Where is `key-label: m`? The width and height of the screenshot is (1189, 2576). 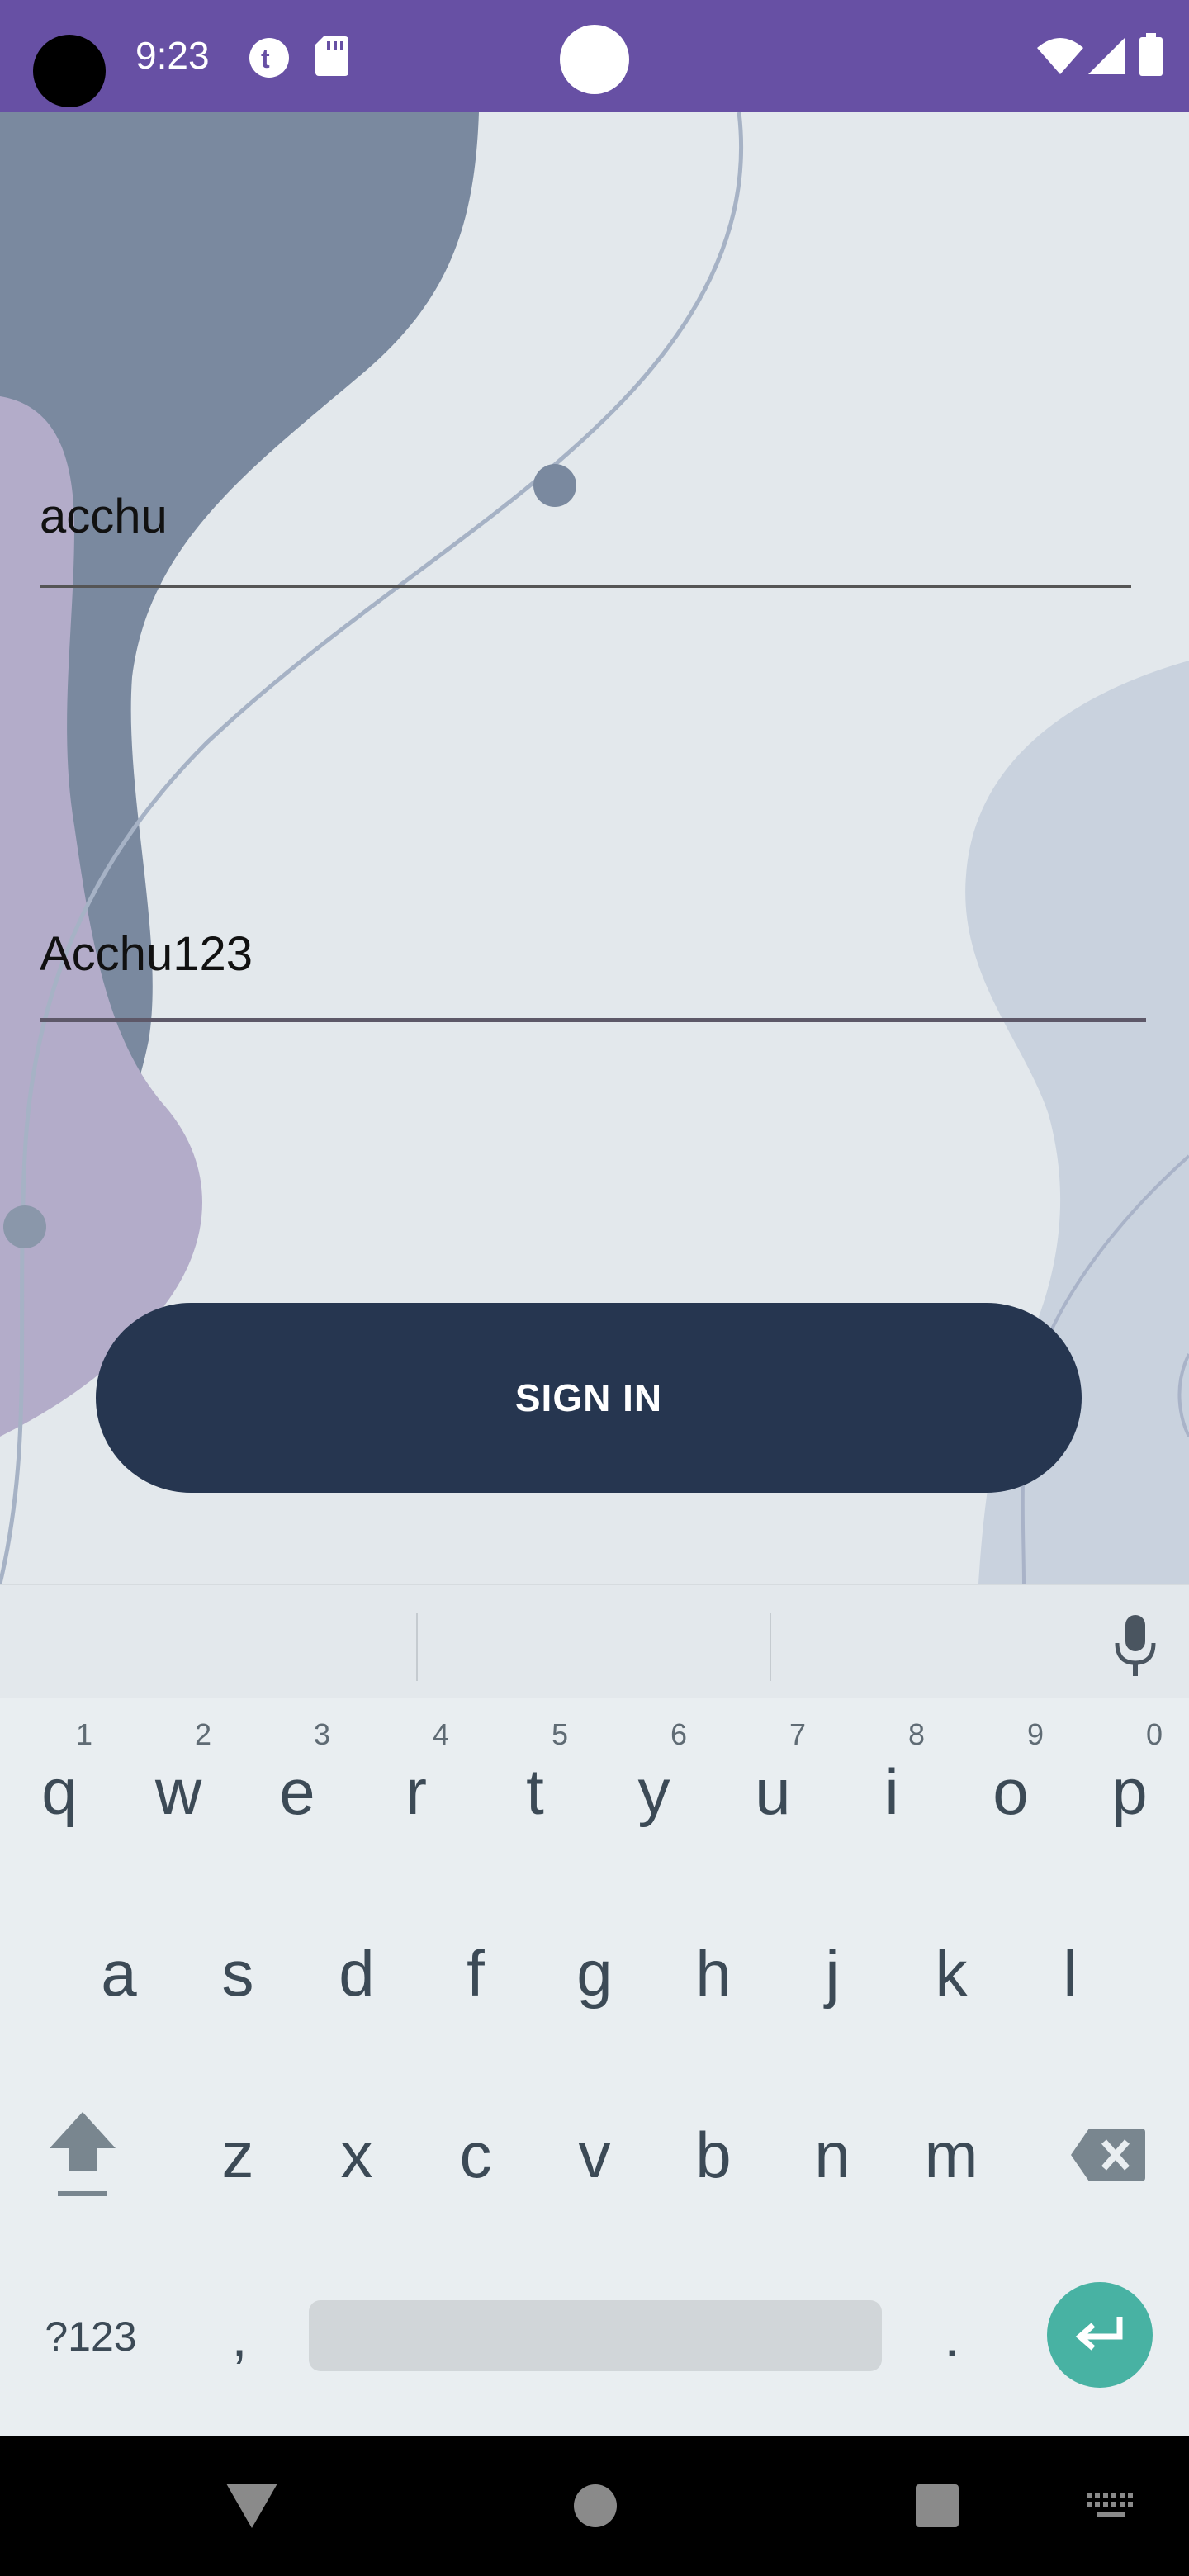
key-label: m is located at coordinates (951, 2155).